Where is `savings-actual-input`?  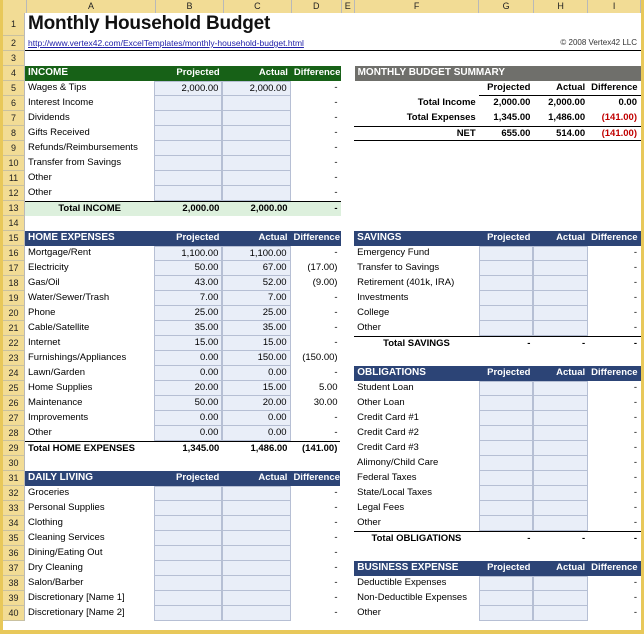 savings-actual-input is located at coordinates (561, 283).